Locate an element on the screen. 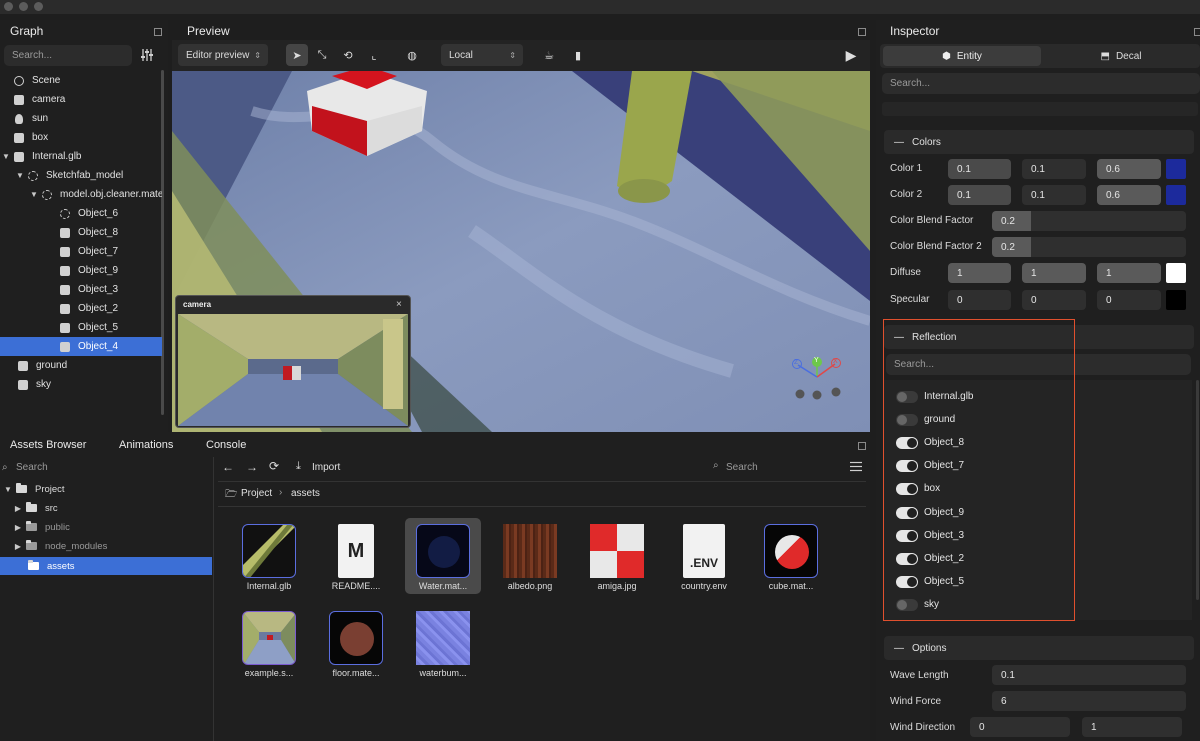 The width and height of the screenshot is (1200, 741). asset-country-env: .ENV country.env is located at coordinates (704, 556).